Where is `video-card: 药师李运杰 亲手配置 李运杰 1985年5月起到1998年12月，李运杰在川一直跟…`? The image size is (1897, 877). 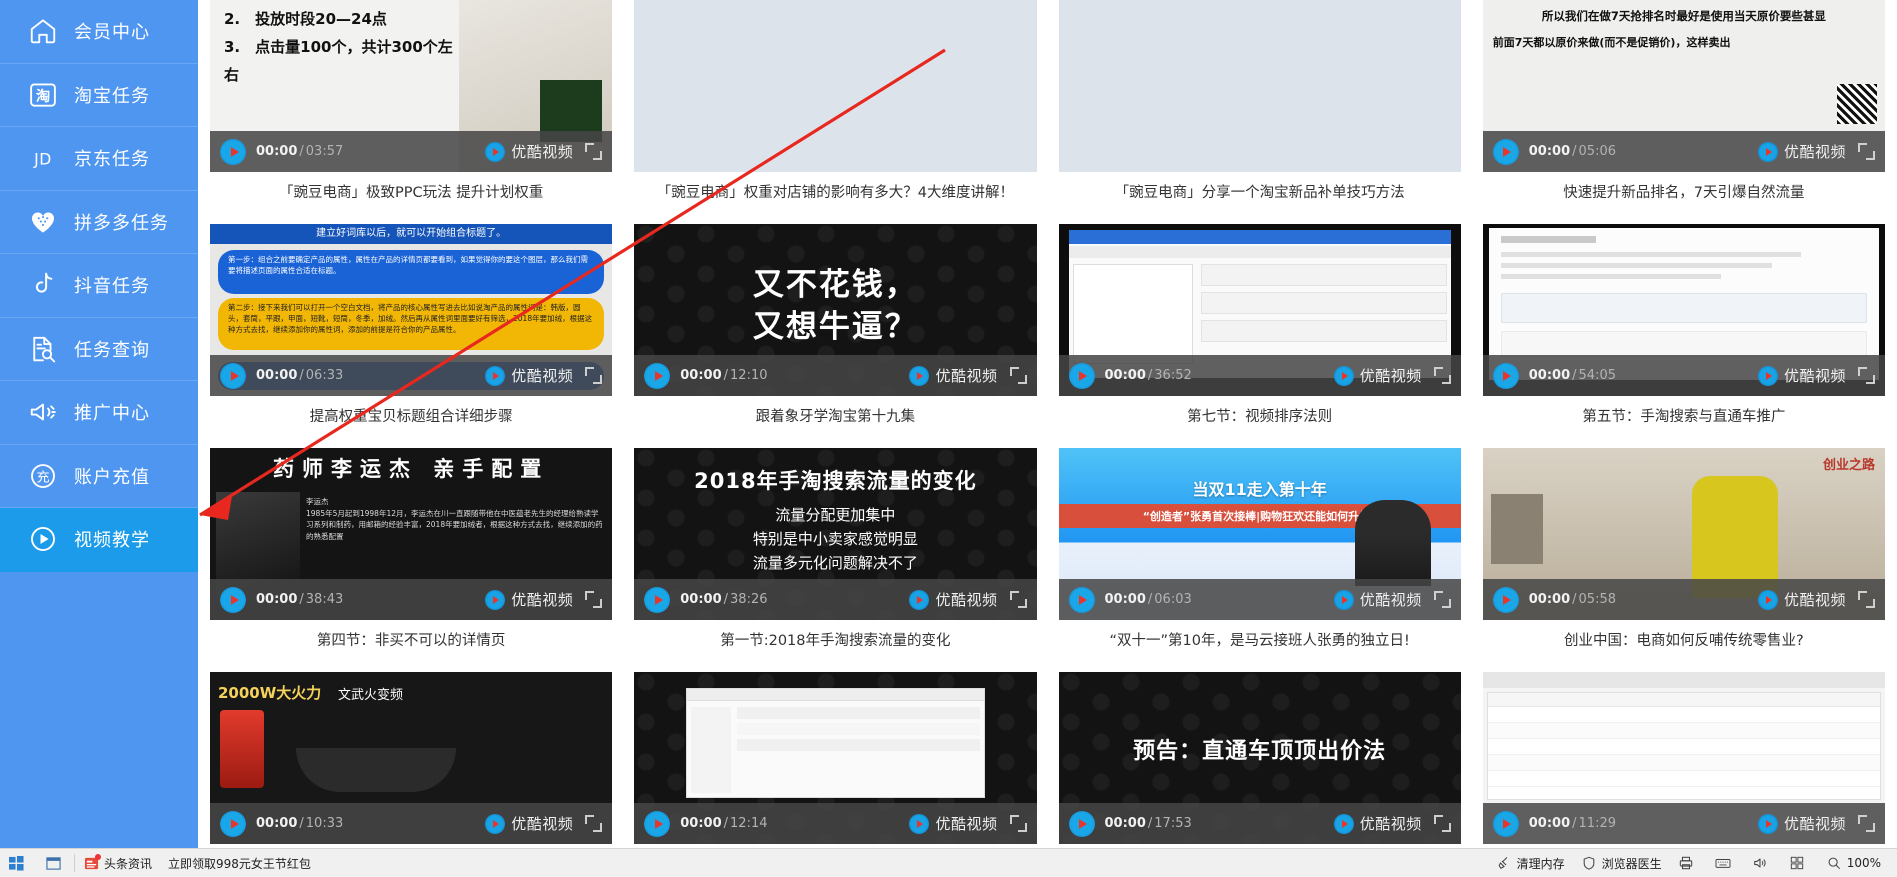 video-card: 药师李运杰 亲手配置 李运杰 1985年5月起到1998年12月，李运杰在川一直跟… is located at coordinates (411, 560).